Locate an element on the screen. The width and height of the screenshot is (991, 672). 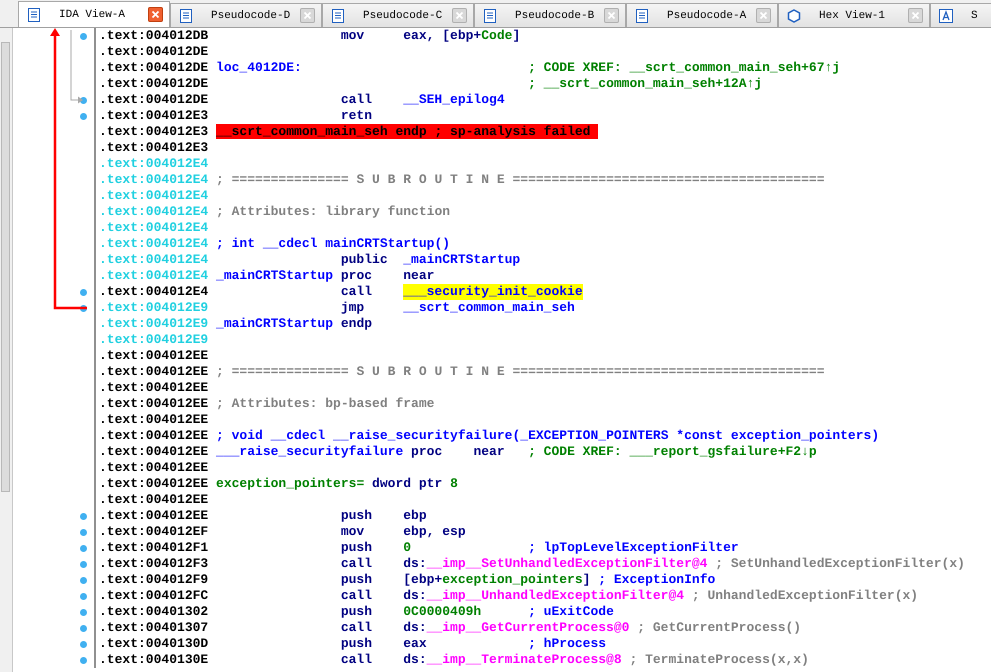
comment-text: ; GetCurrentProcess() is located at coordinates (719, 628).